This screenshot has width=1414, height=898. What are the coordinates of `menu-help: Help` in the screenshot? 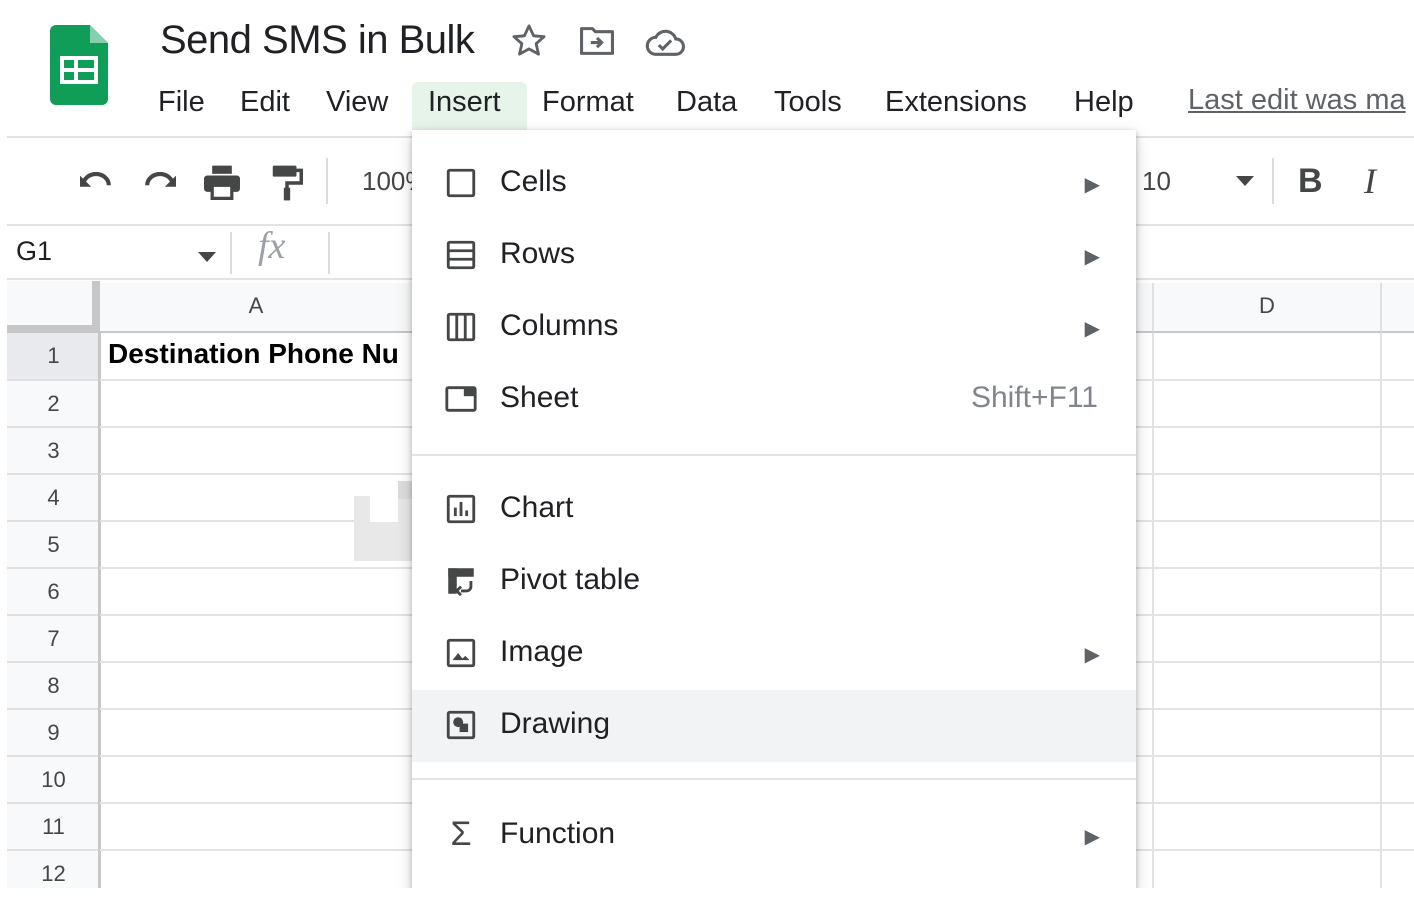 It's located at (1104, 106).